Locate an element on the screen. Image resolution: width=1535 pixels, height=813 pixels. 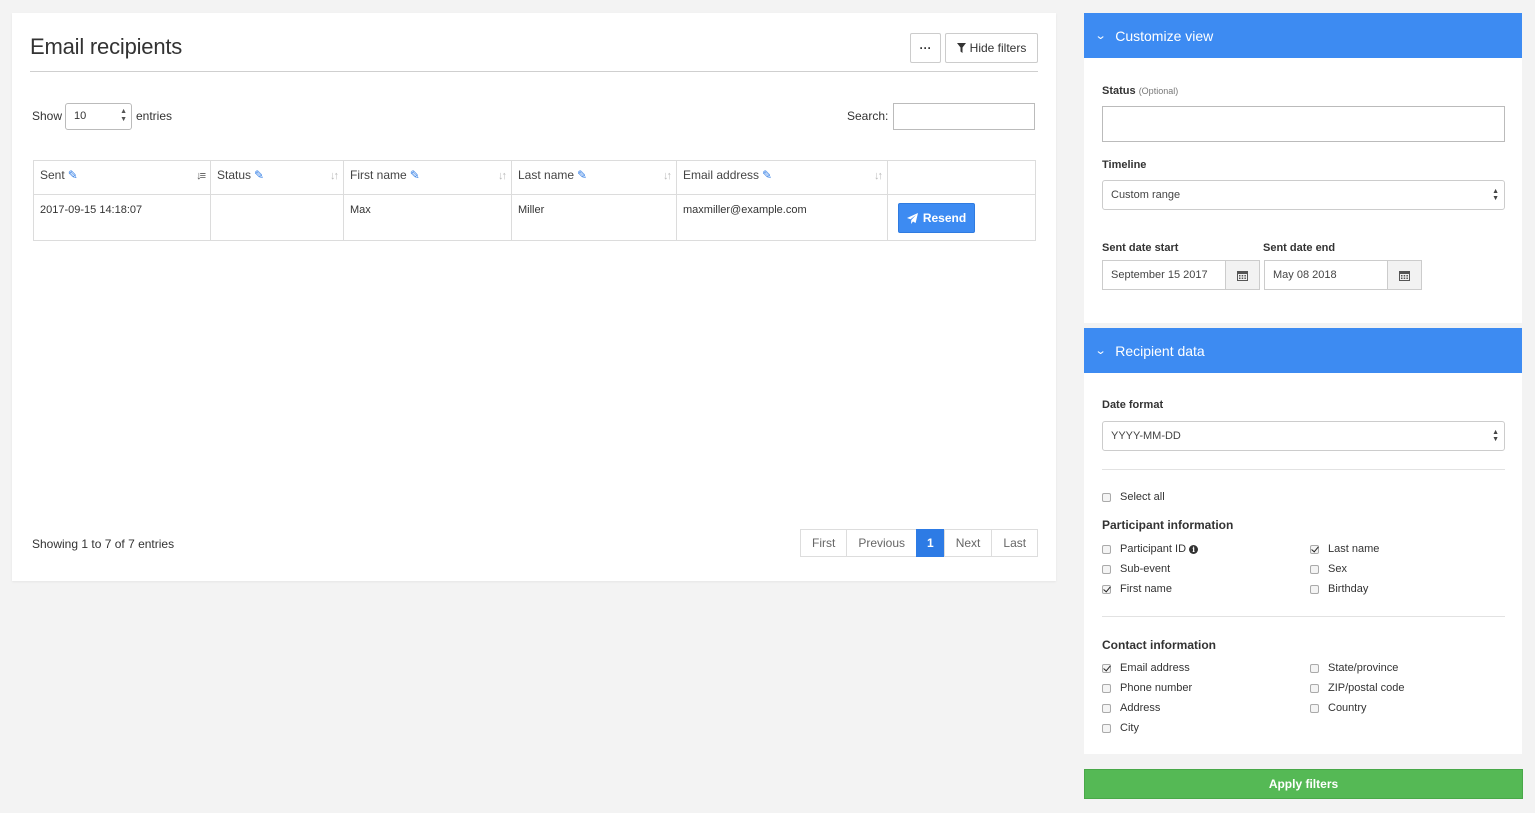
column-header-email: Email address ✎ ↓↑ is located at coordinates (782, 177).